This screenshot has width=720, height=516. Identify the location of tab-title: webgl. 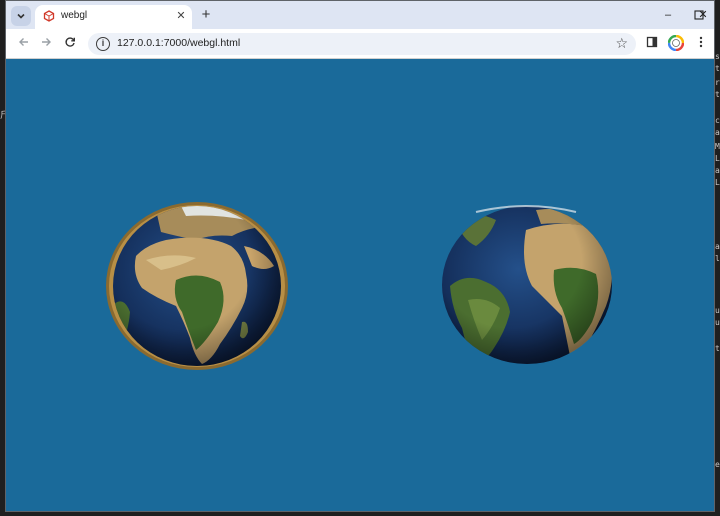
(74, 15).